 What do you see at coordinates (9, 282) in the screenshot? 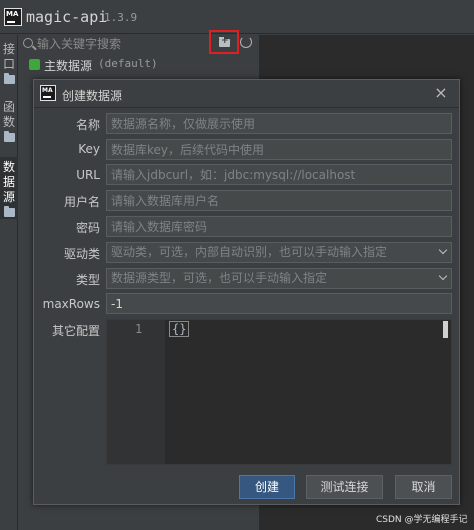
I see `left-tab-bar: 接 口 函 数 数 据 源` at bounding box center [9, 282].